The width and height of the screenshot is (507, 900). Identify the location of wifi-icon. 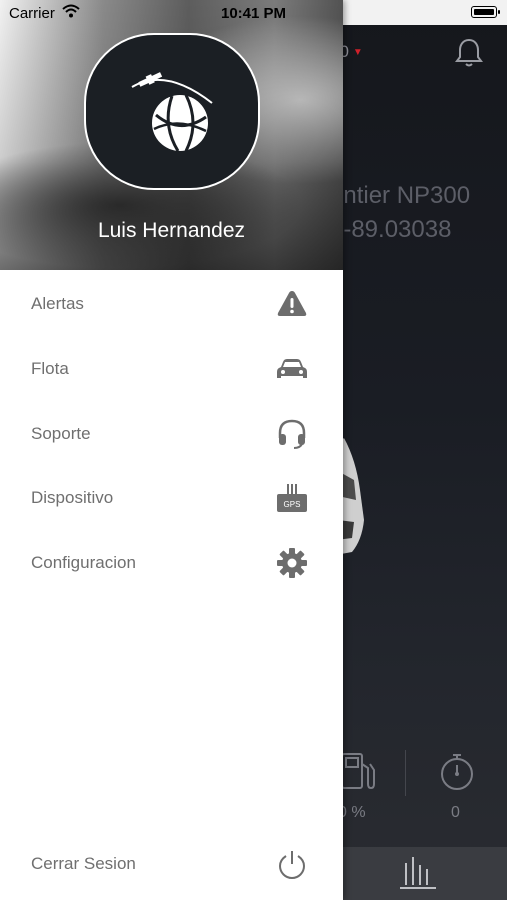
(71, 11).